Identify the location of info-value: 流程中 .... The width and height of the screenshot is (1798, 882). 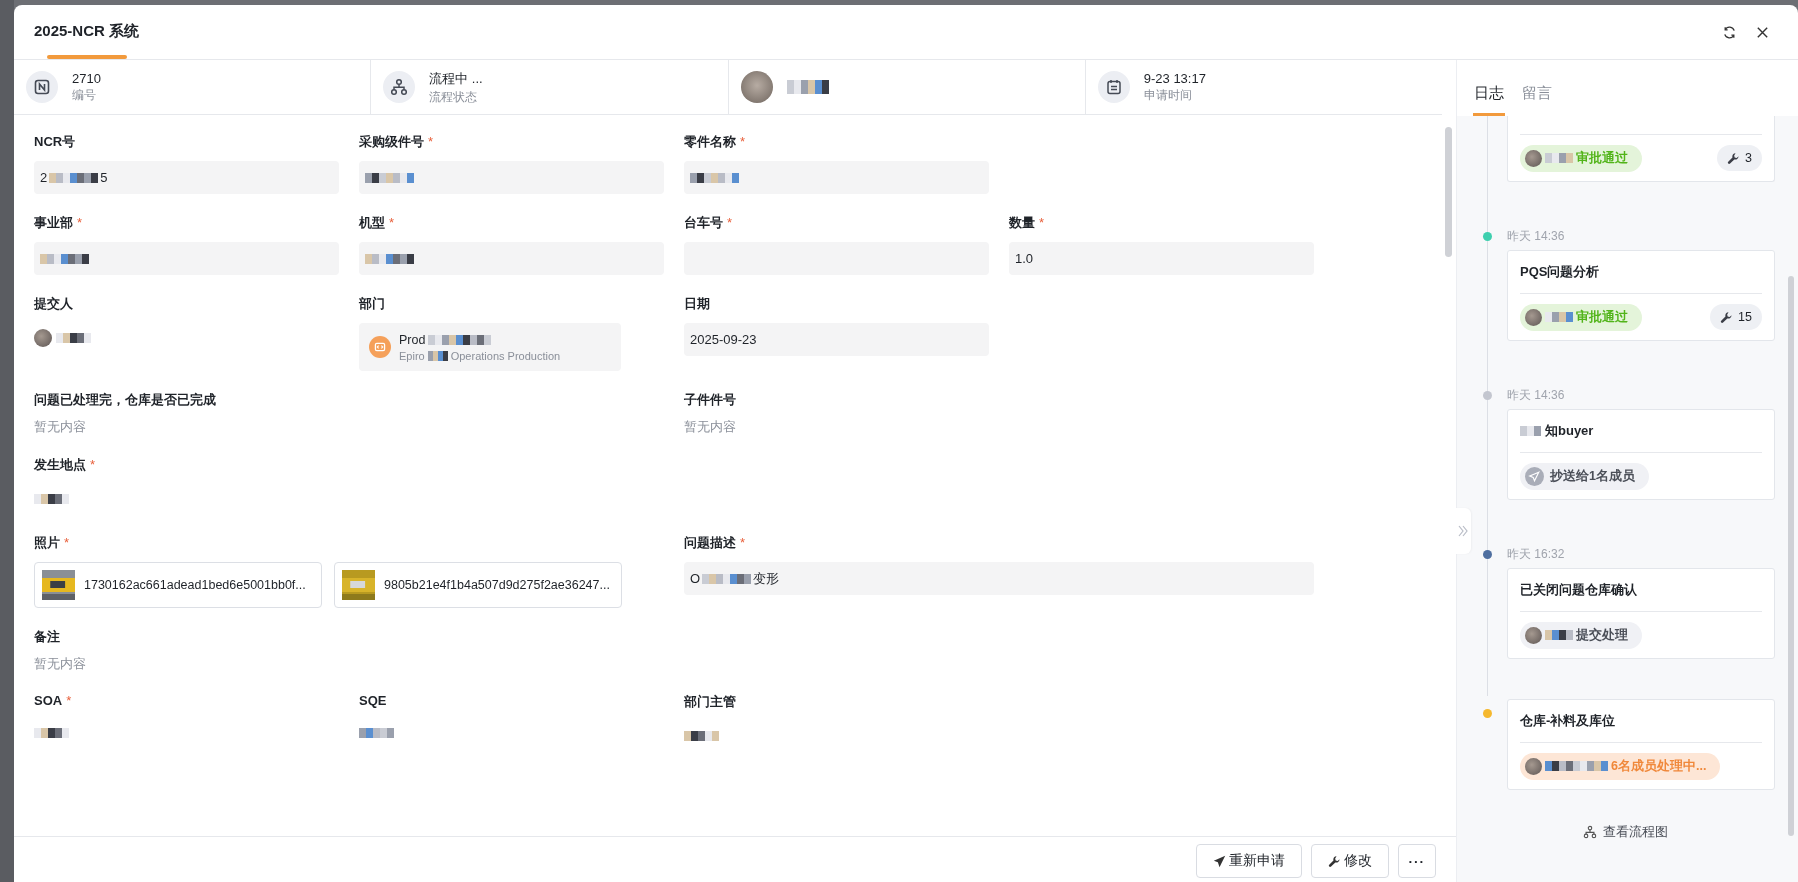
(456, 78).